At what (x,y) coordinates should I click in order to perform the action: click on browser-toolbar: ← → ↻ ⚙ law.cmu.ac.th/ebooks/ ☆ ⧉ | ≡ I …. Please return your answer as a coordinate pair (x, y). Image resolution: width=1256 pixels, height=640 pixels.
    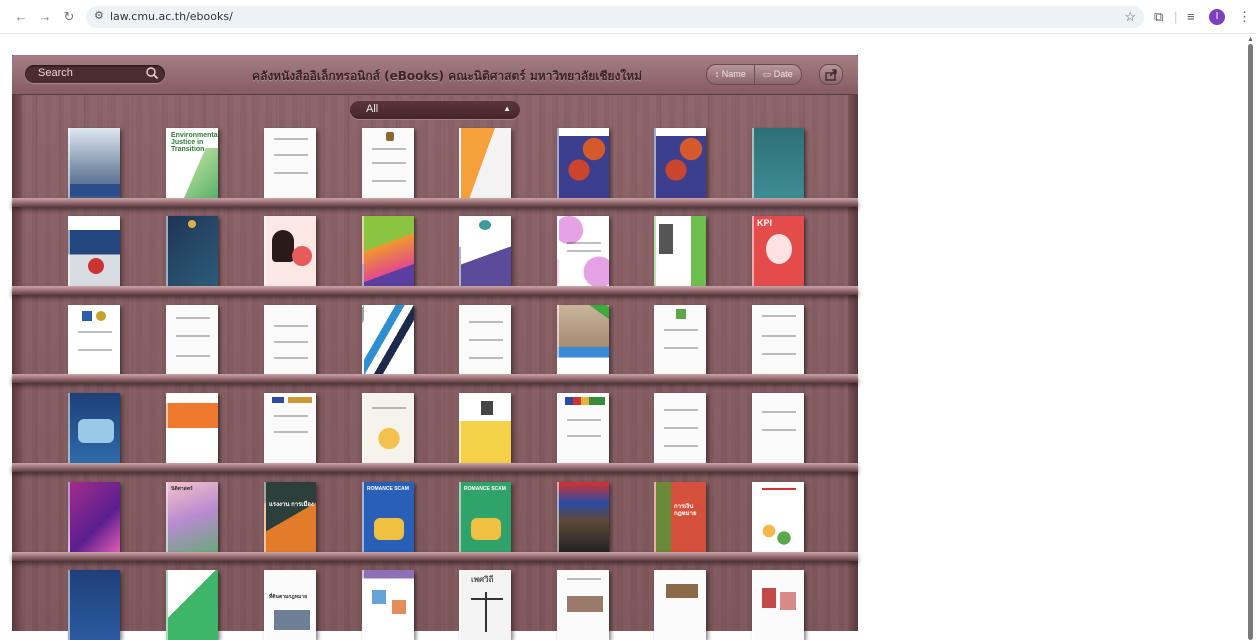
    Looking at the image, I should click on (628, 17).